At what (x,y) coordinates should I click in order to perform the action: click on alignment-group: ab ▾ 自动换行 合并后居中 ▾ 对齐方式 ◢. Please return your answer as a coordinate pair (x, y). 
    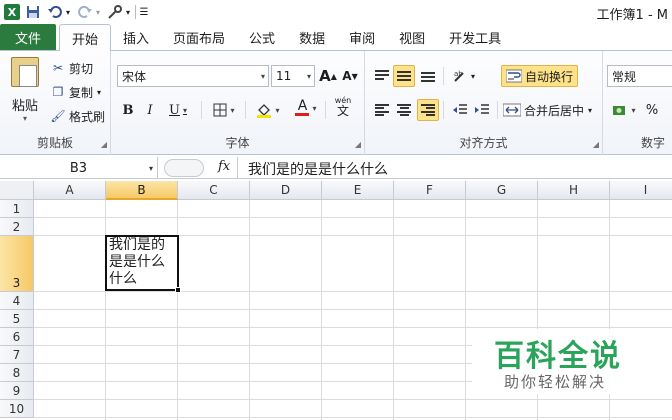
    Looking at the image, I should click on (484, 103).